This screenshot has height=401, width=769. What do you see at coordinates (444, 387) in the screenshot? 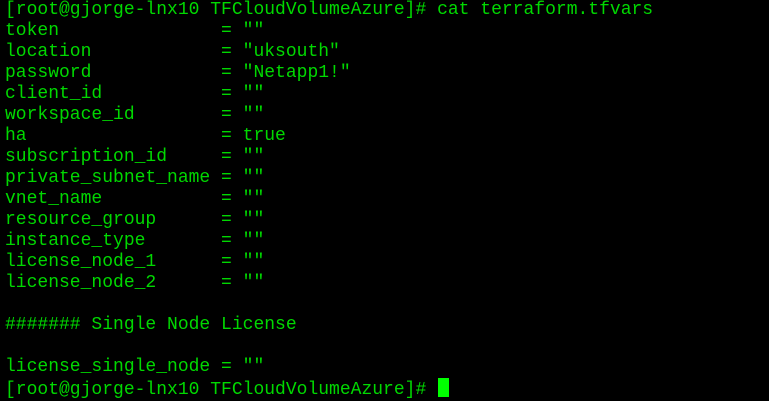
I see `text-cursor` at bounding box center [444, 387].